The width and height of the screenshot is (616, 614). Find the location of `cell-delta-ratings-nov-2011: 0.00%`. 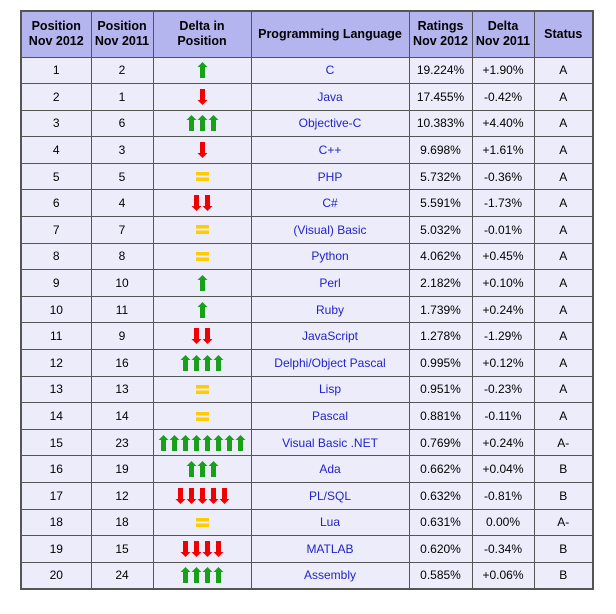

cell-delta-ratings-nov-2011: 0.00% is located at coordinates (503, 522).